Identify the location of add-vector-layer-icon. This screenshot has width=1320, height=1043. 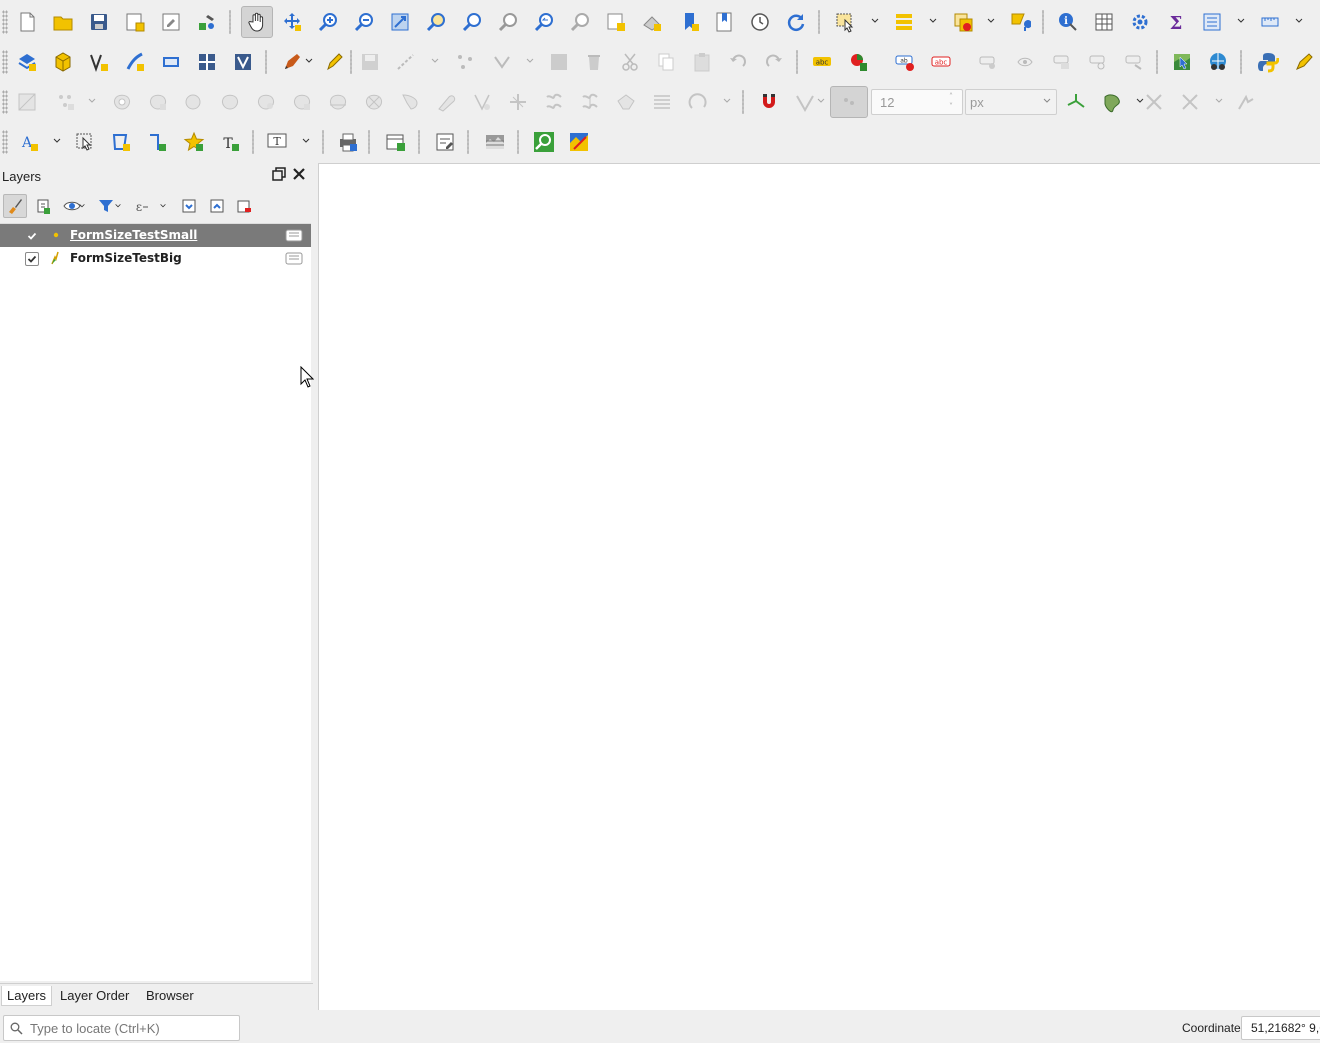
(27, 62).